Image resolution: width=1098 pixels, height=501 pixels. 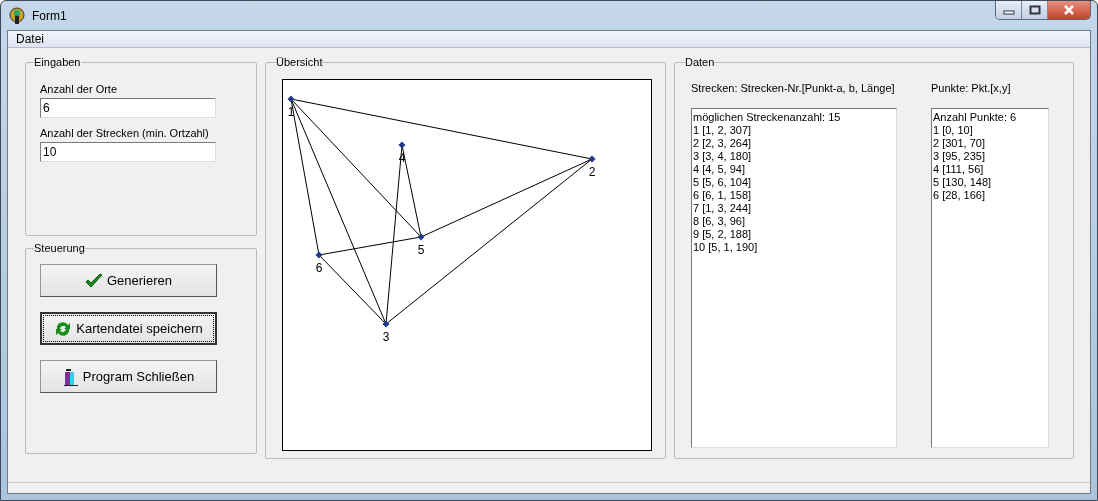 What do you see at coordinates (723, 156) in the screenshot?
I see `list-line: 3 [3, 4, 180]` at bounding box center [723, 156].